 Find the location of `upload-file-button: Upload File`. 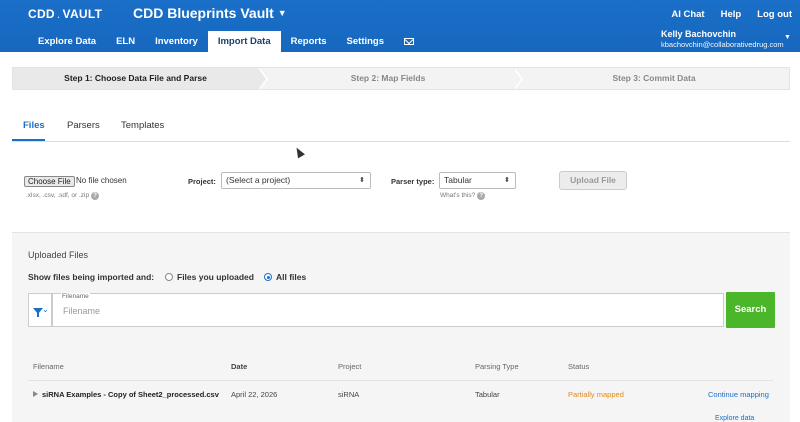

upload-file-button: Upload File is located at coordinates (593, 180).